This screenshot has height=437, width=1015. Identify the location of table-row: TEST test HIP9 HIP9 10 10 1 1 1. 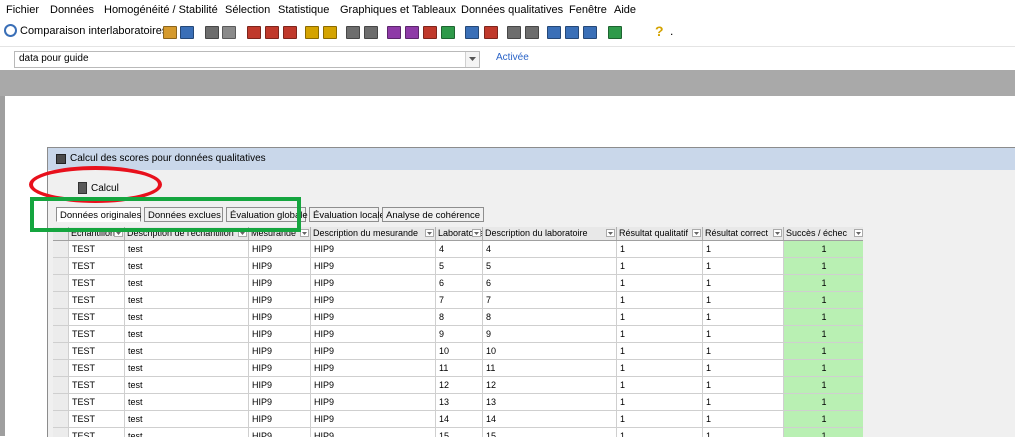
(458, 351).